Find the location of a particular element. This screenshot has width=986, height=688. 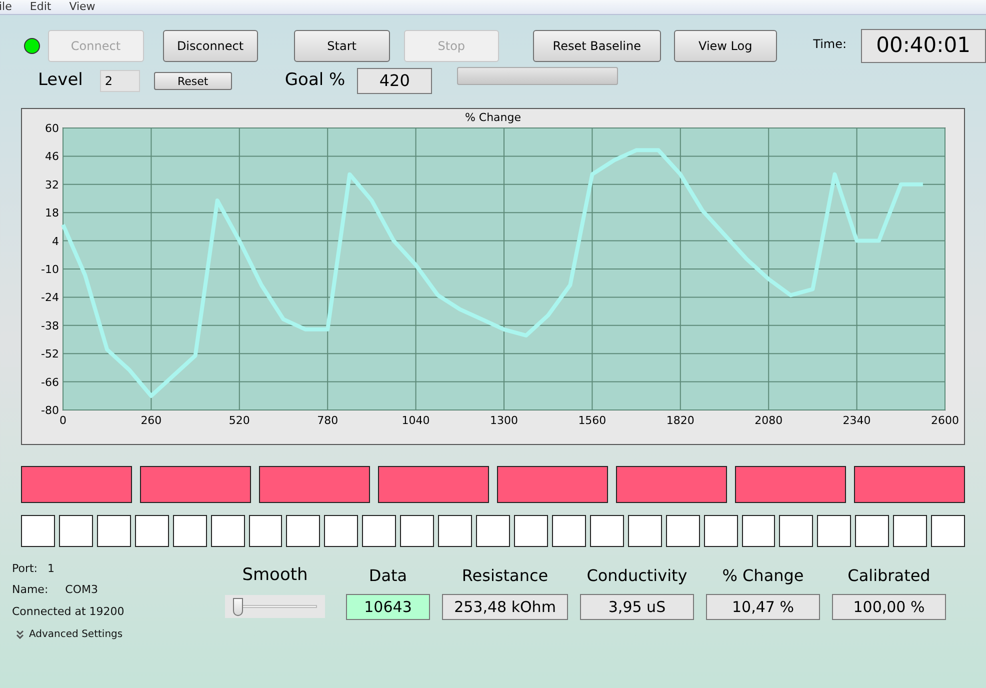

y-tick-label: -52 is located at coordinates (50, 354).